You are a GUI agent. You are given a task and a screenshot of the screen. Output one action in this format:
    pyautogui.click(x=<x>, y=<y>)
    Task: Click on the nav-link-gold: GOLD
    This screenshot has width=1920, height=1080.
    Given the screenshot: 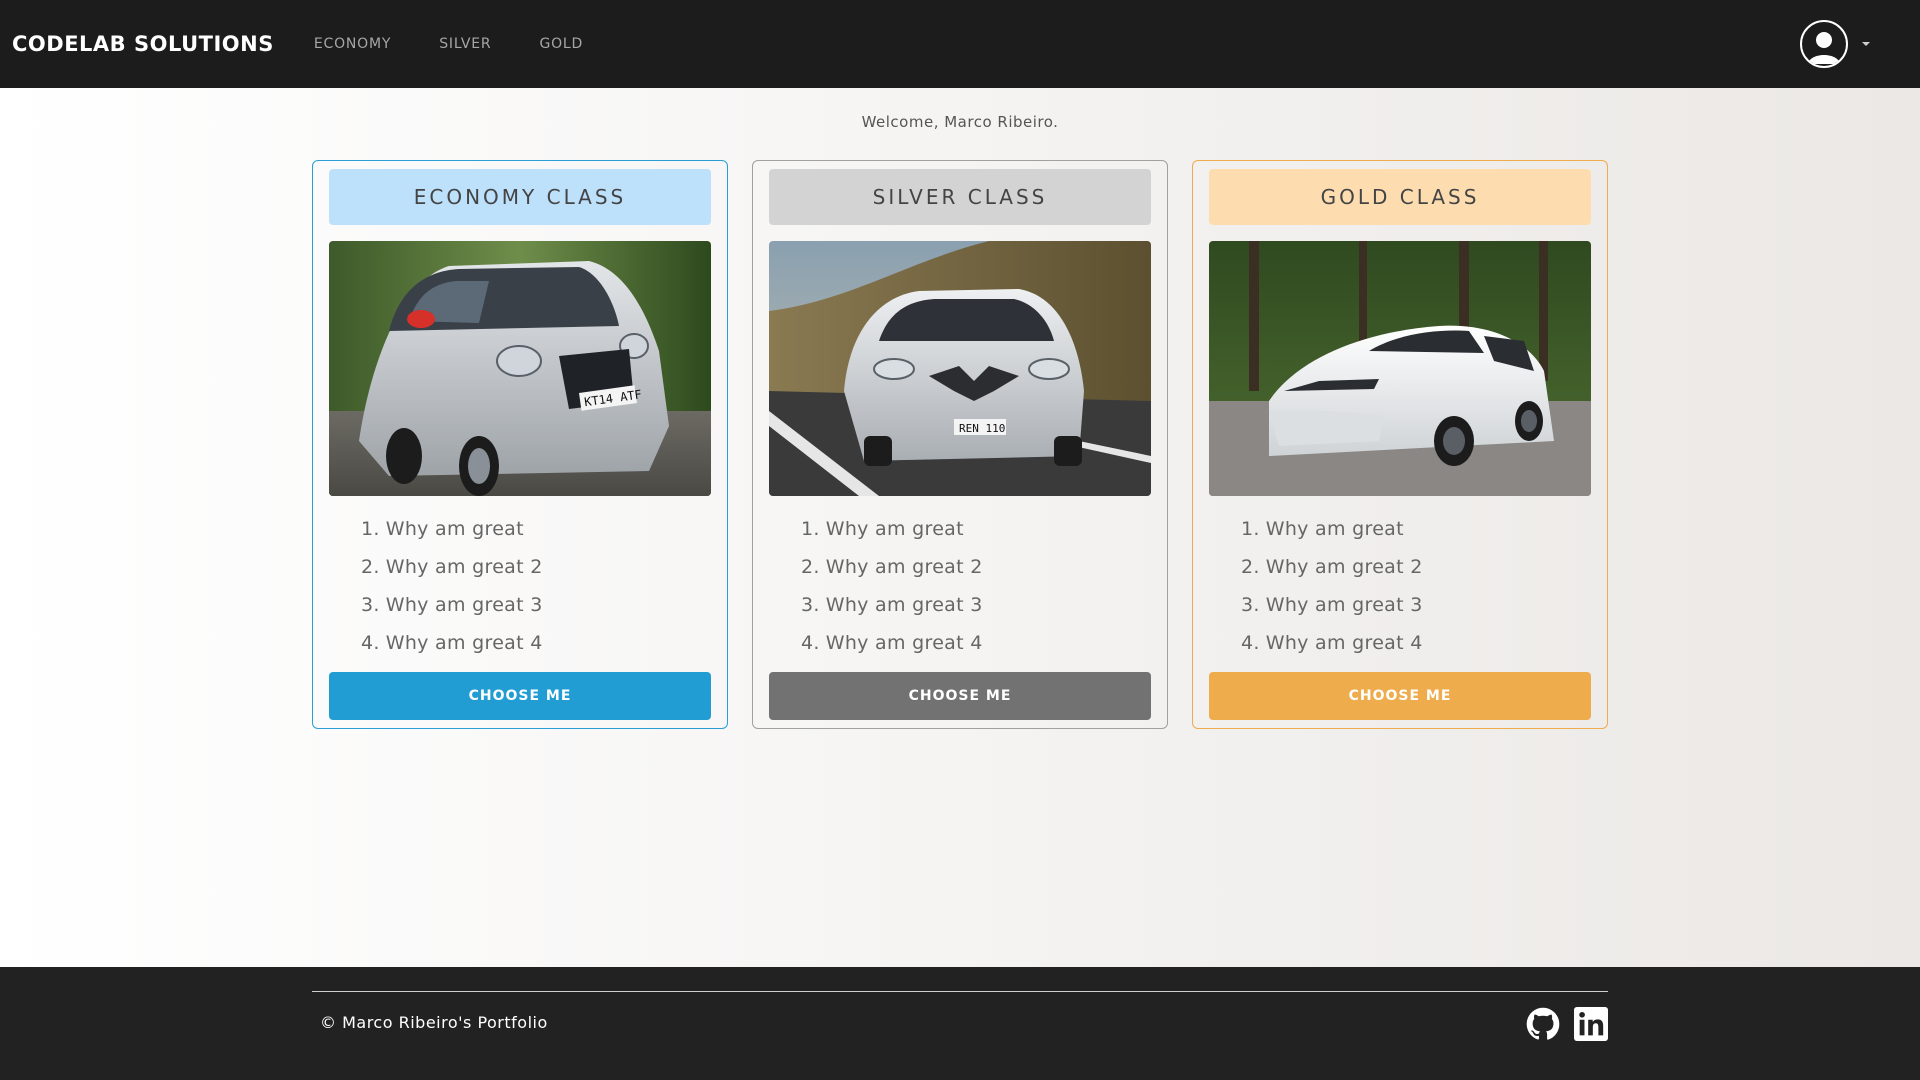 What is the action you would take?
    pyautogui.click(x=561, y=44)
    